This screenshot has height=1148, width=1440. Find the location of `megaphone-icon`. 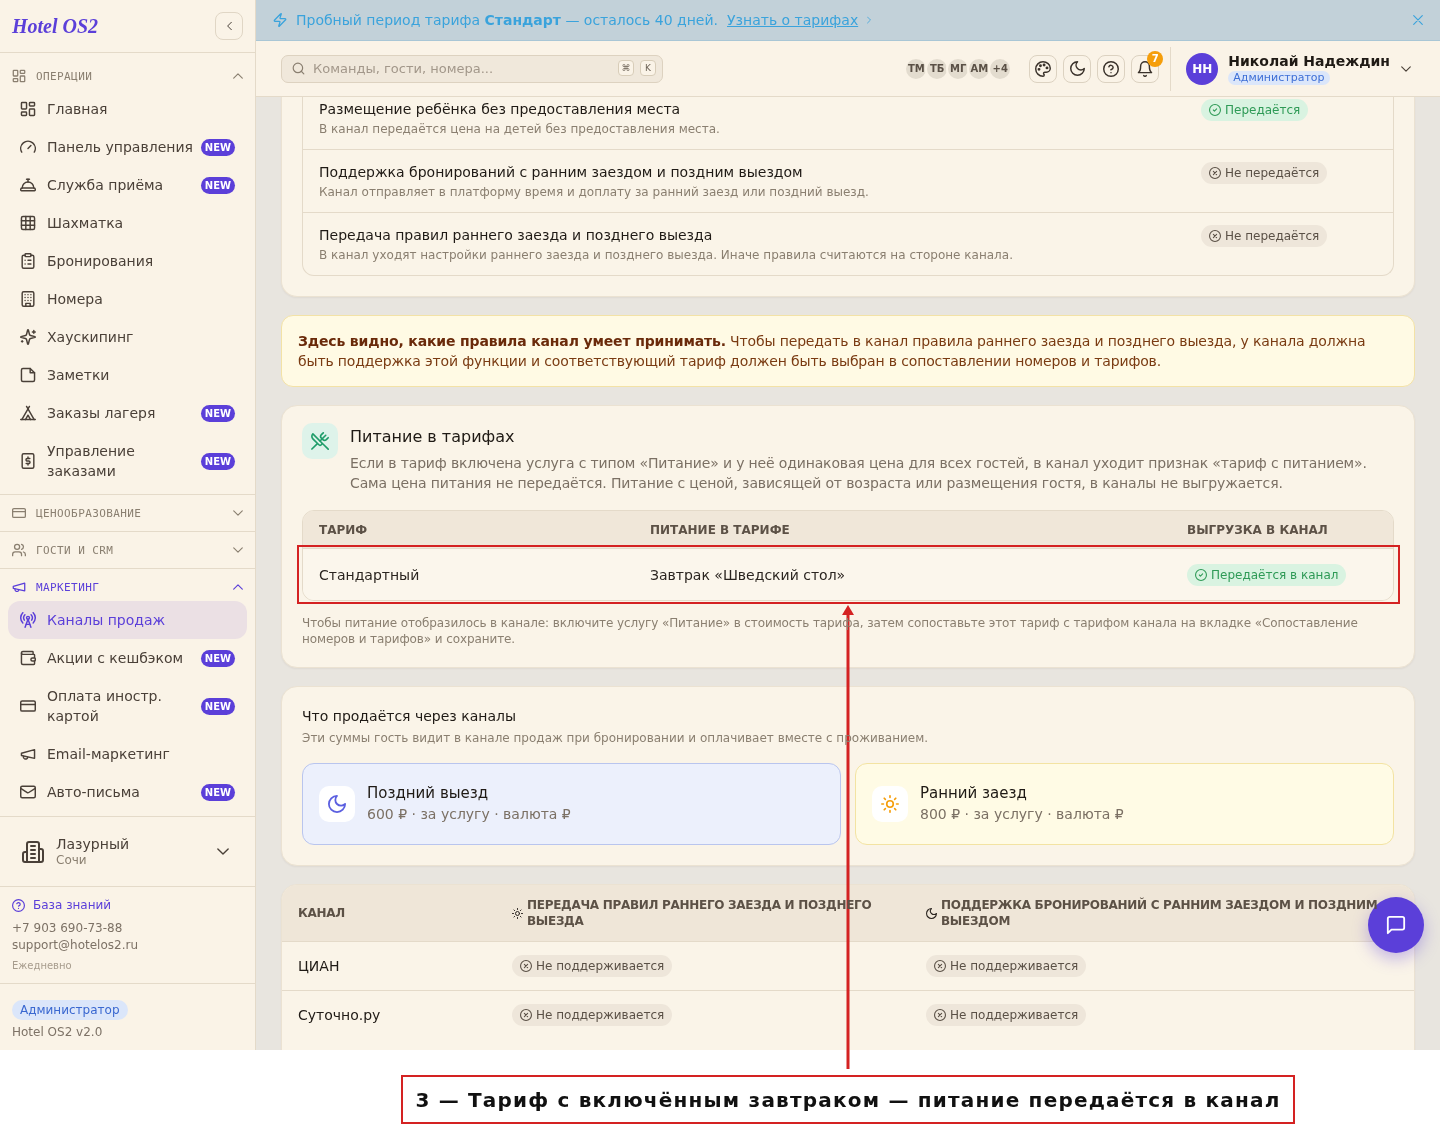

megaphone-icon is located at coordinates (28, 754).